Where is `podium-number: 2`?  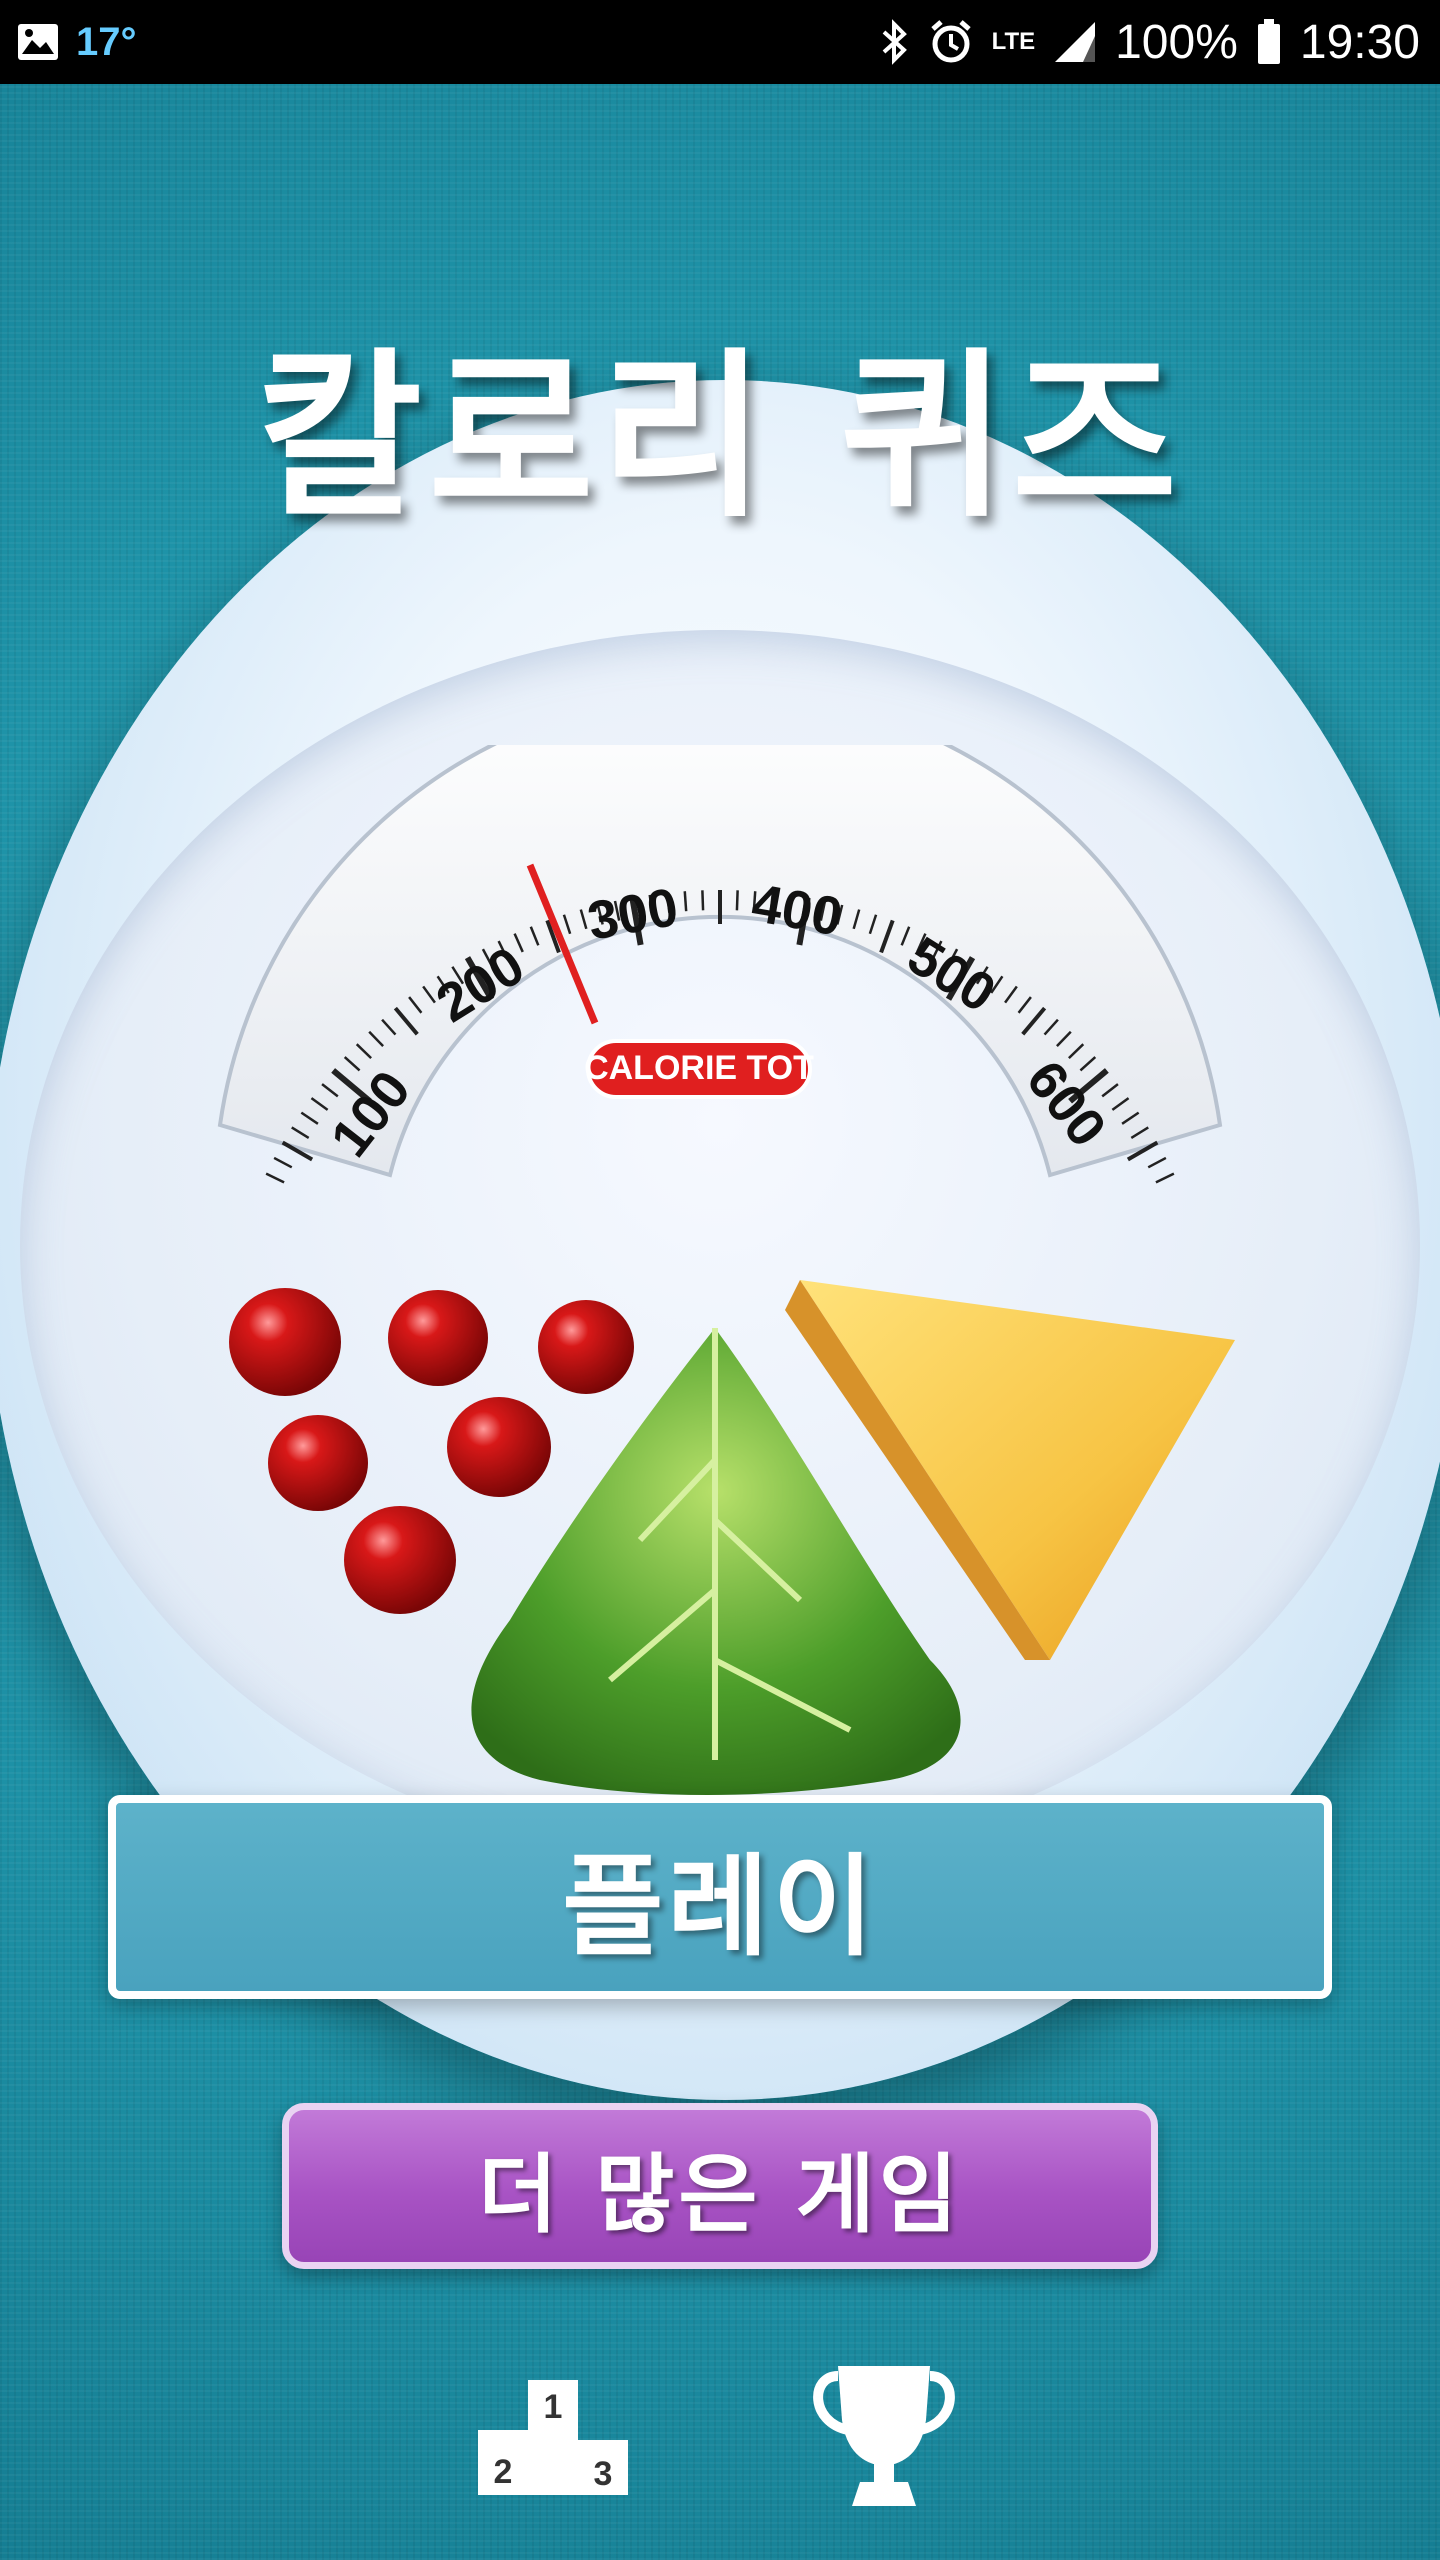
podium-number: 2 is located at coordinates (503, 2472).